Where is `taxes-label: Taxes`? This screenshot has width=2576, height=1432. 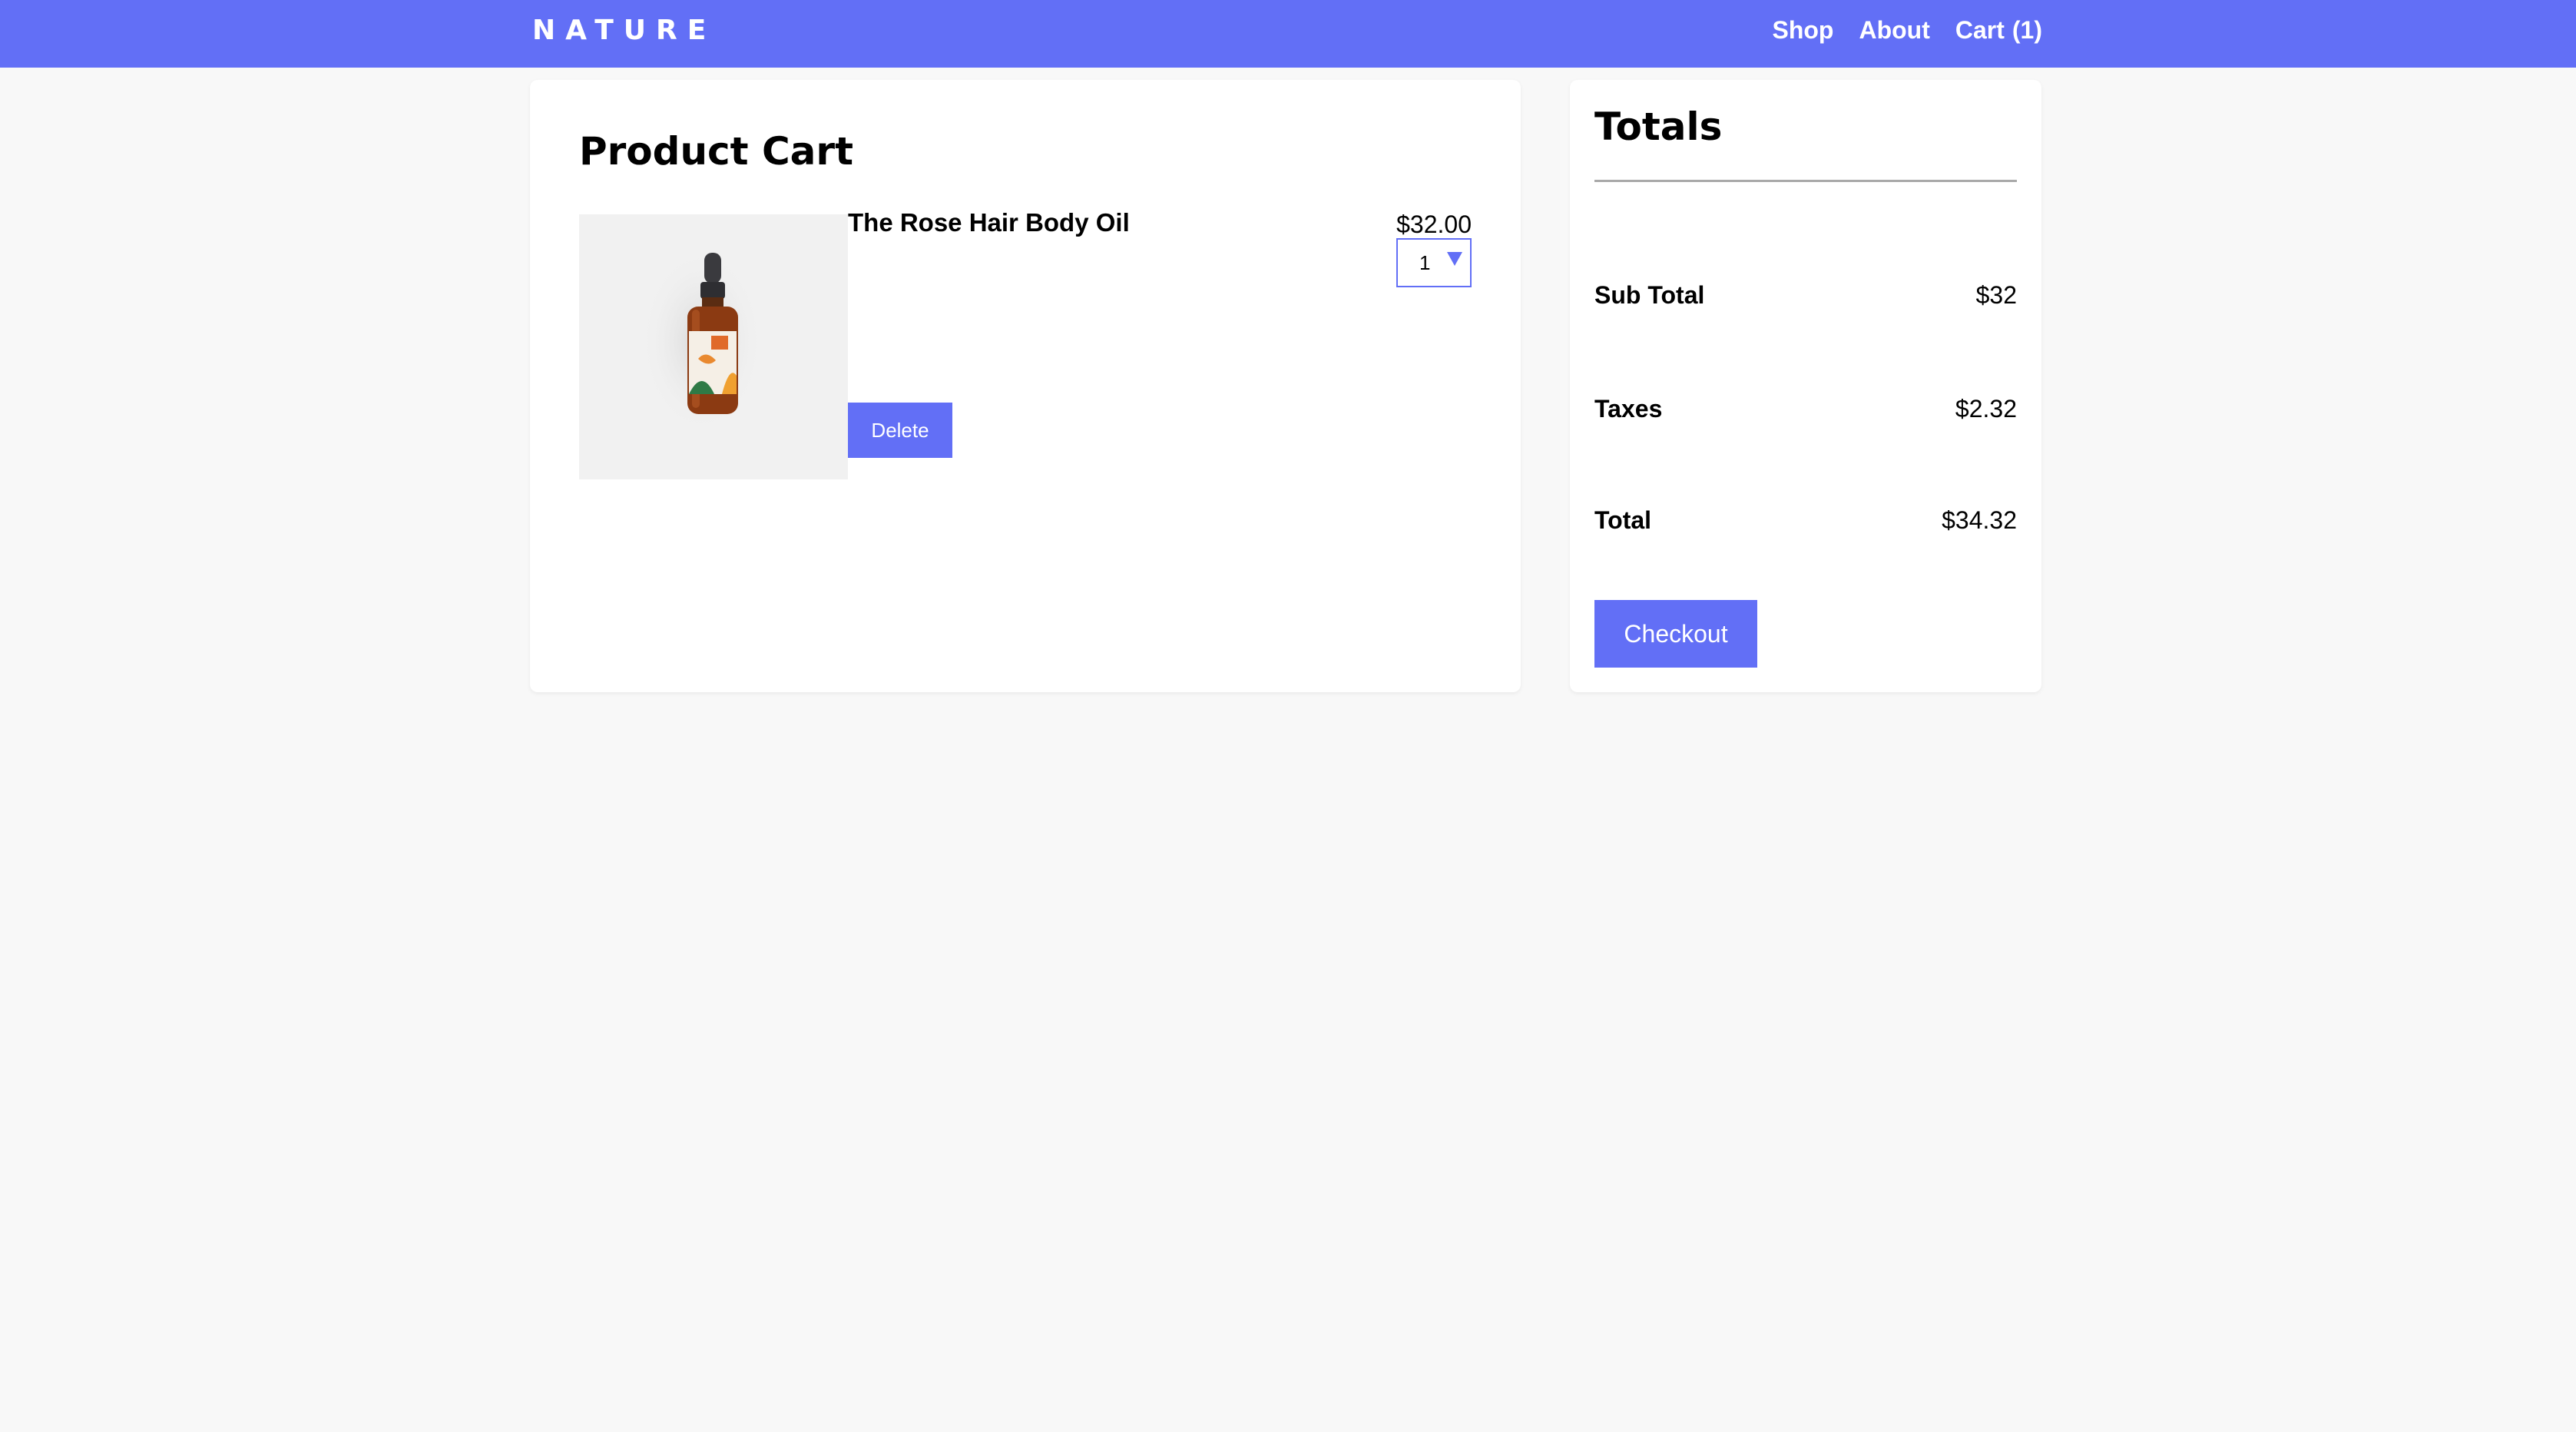 taxes-label: Taxes is located at coordinates (1629, 408).